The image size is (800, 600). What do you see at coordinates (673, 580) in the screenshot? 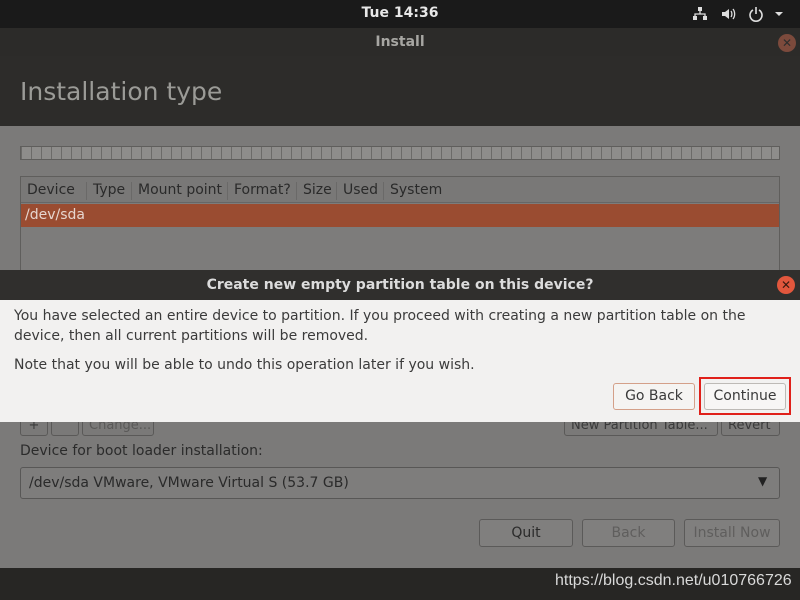
I see `watermark-text: https://blog.csdn.net/u010766726` at bounding box center [673, 580].